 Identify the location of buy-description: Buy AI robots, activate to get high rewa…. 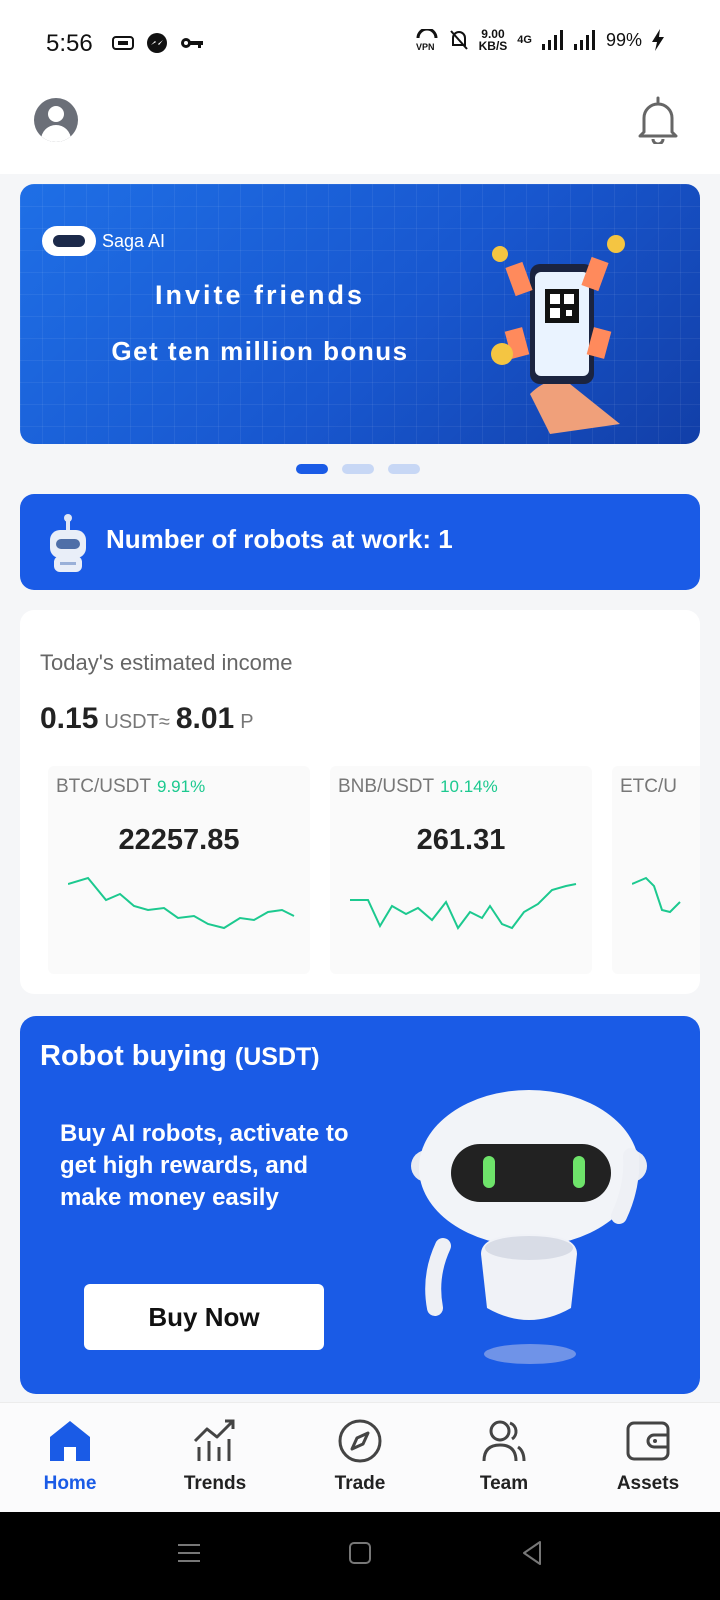
(204, 1165).